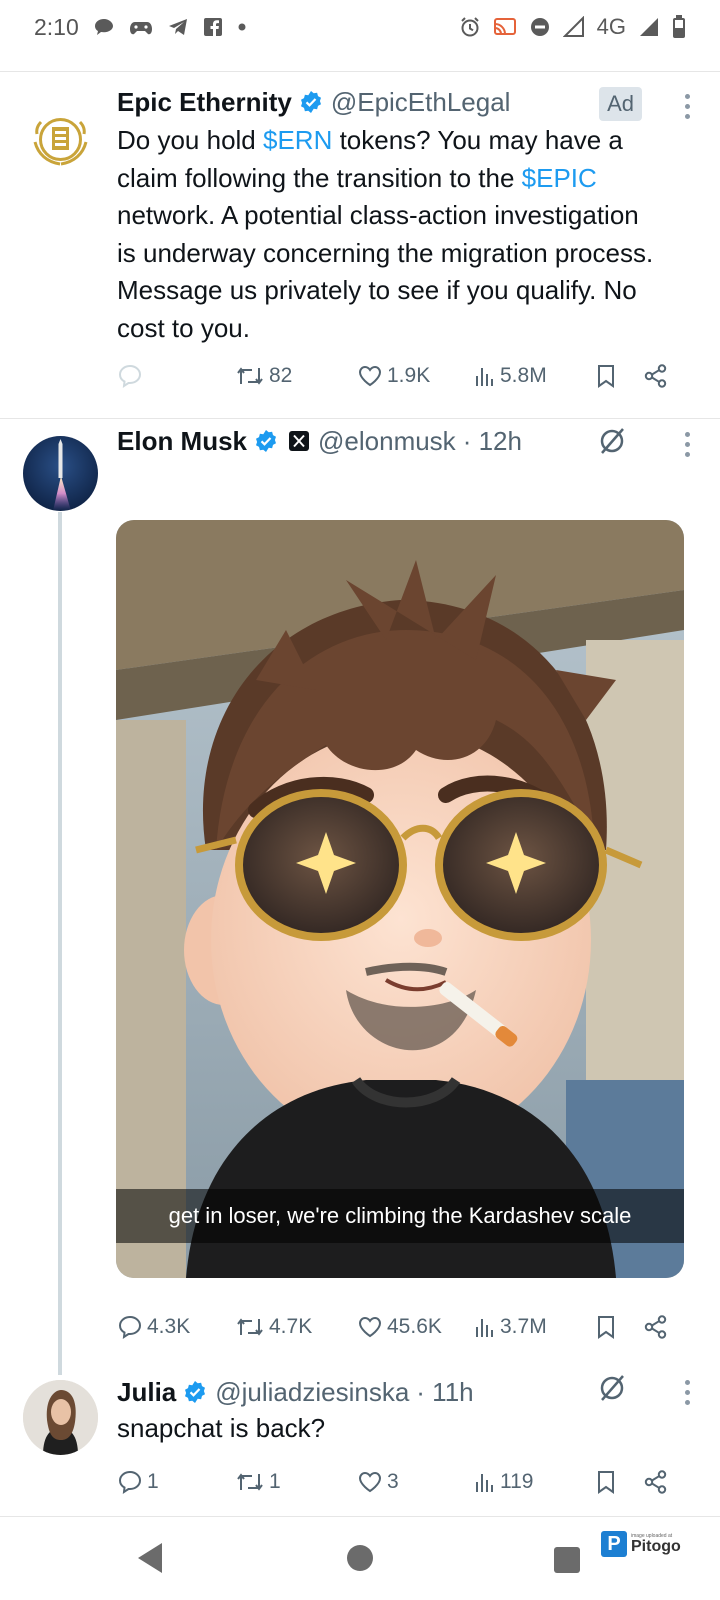 The height and width of the screenshot is (1600, 720). Describe the element at coordinates (242, 27) in the screenshot. I see `dot-icon` at that location.